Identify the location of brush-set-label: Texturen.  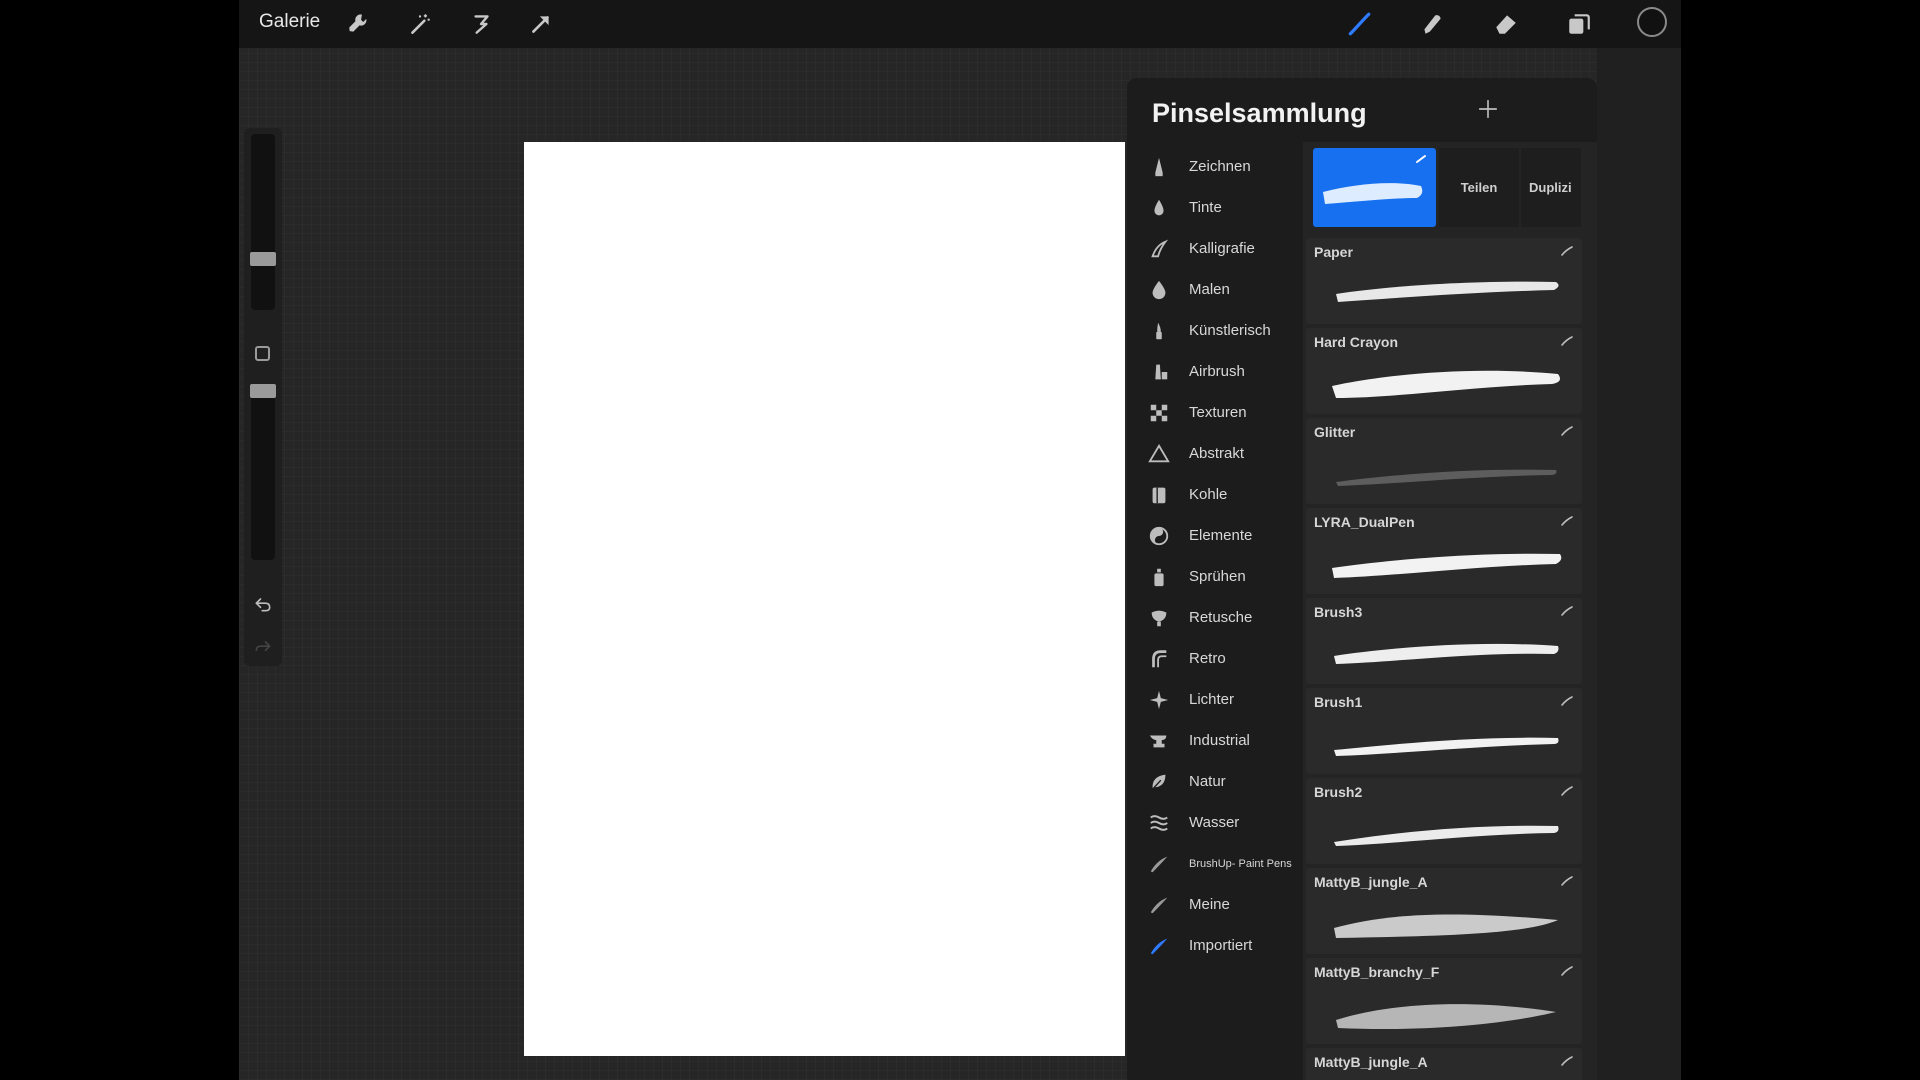
(1218, 412).